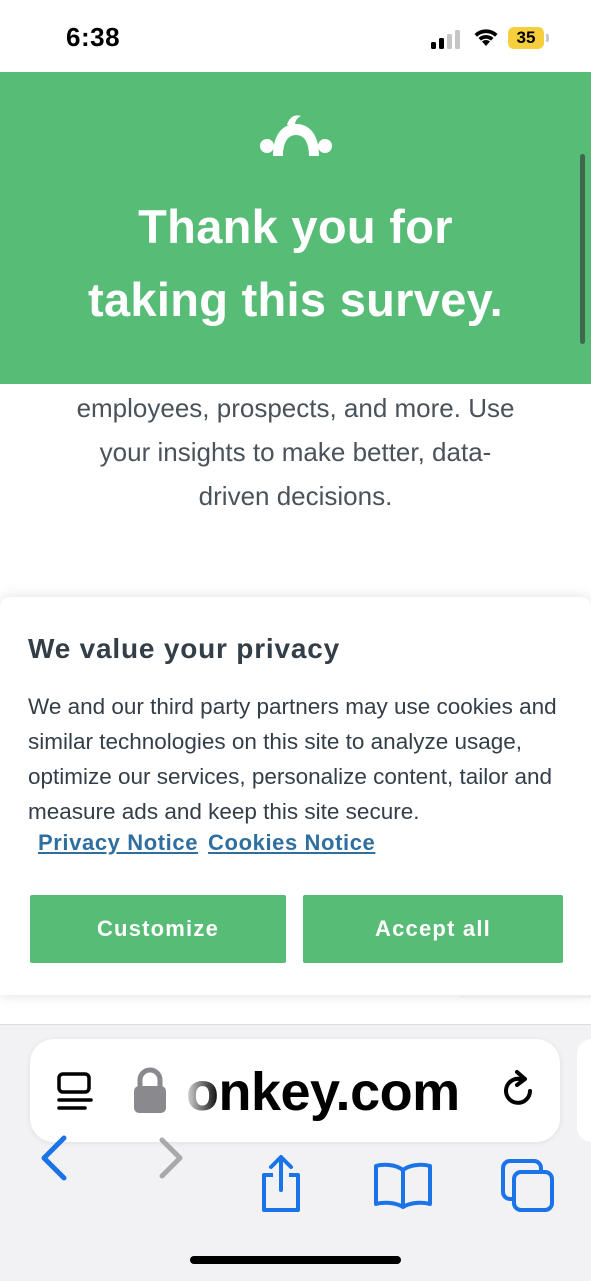  What do you see at coordinates (447, 39) in the screenshot?
I see `cellular-signal-icon` at bounding box center [447, 39].